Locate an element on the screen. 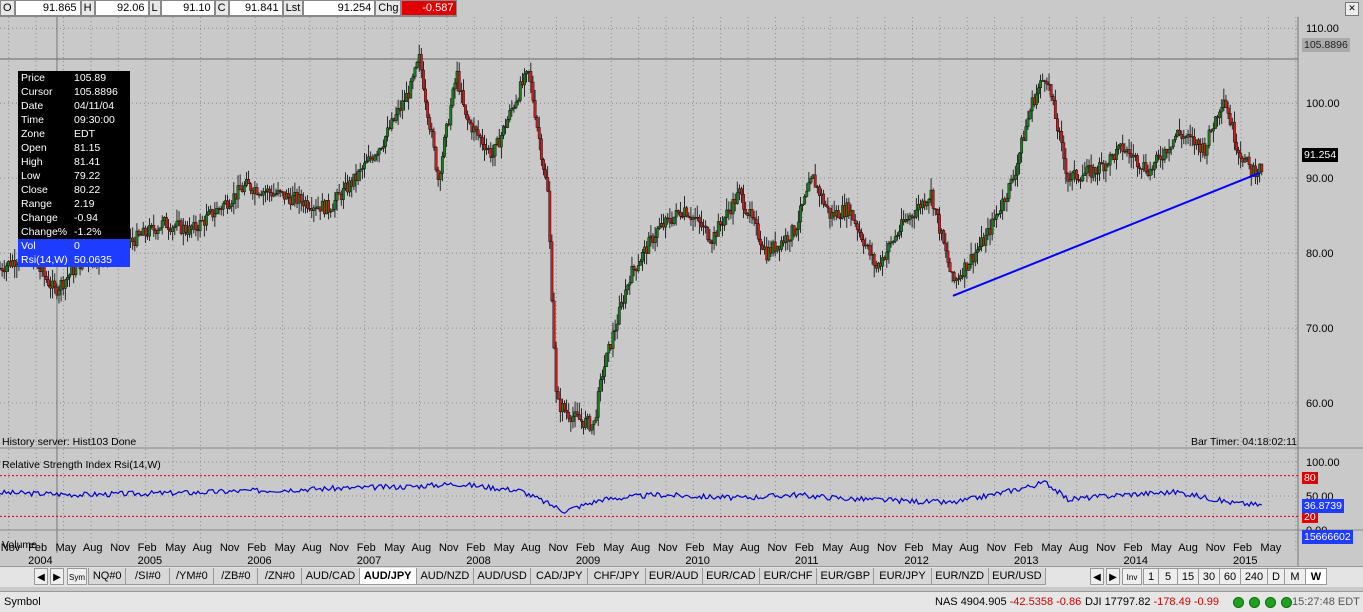 This screenshot has width=1363, height=612. rsi-current-tag: 36.8739 is located at coordinates (1323, 506).